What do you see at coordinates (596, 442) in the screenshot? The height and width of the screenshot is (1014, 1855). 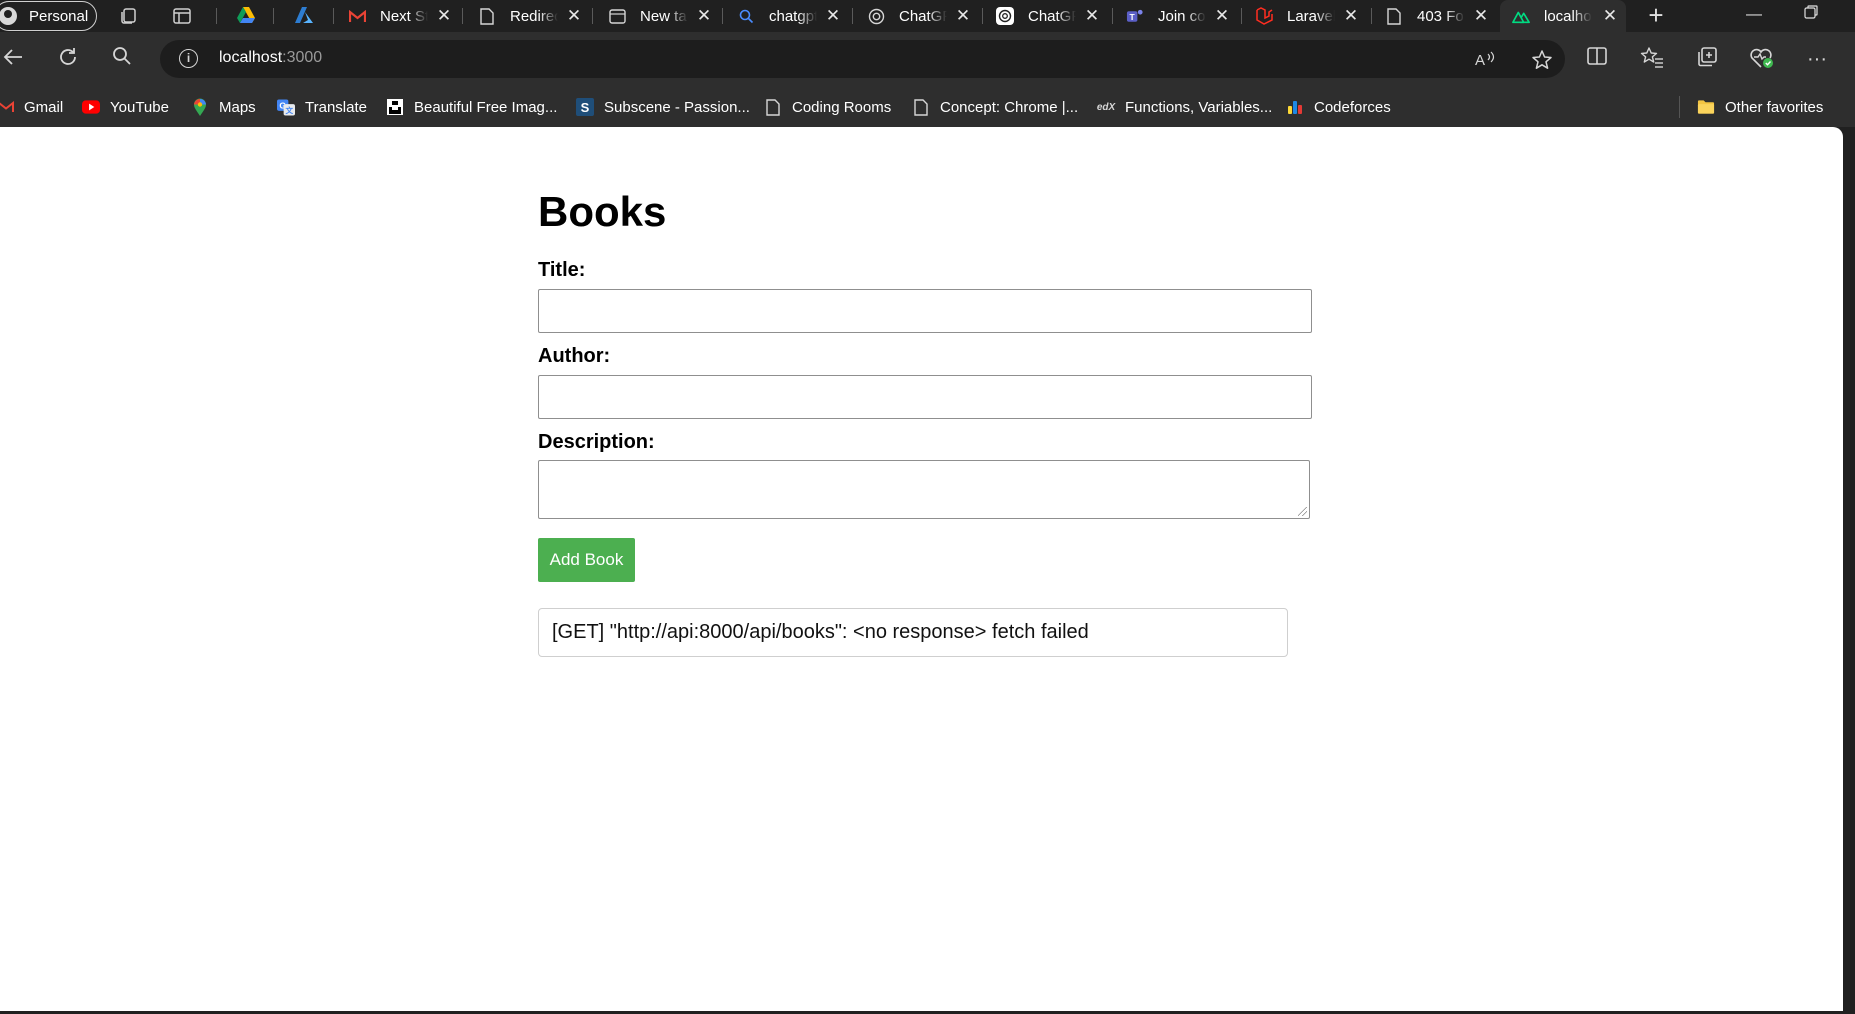 I see `description-label: Description:` at bounding box center [596, 442].